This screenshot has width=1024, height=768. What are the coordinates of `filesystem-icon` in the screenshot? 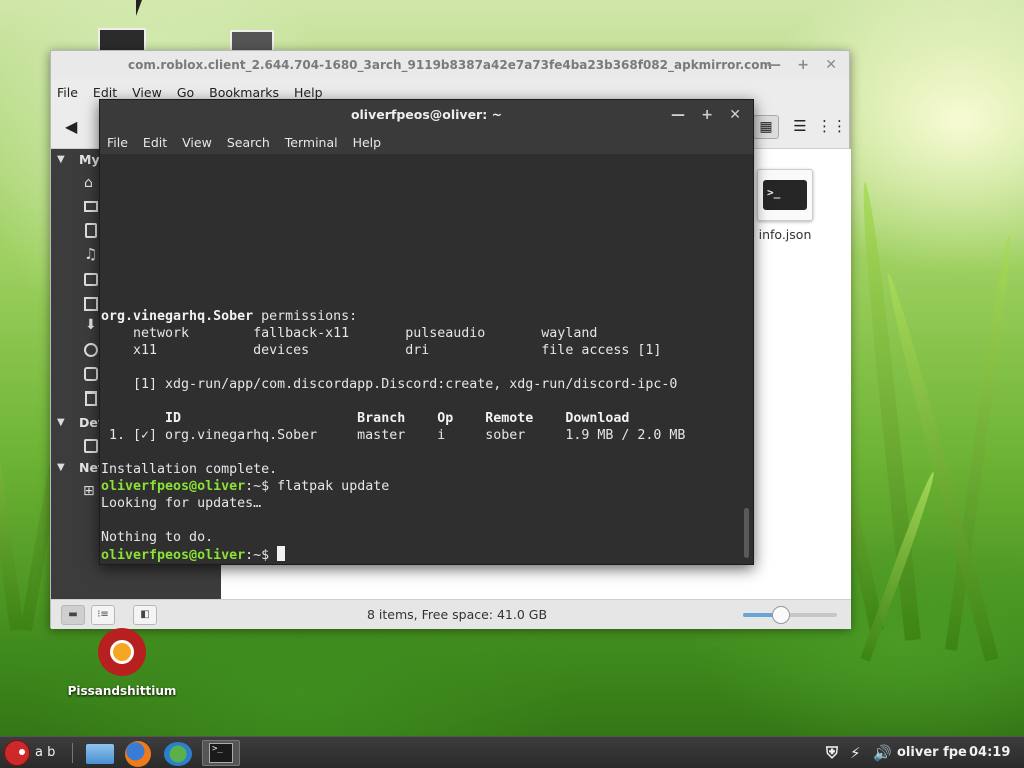 It's located at (91, 374).